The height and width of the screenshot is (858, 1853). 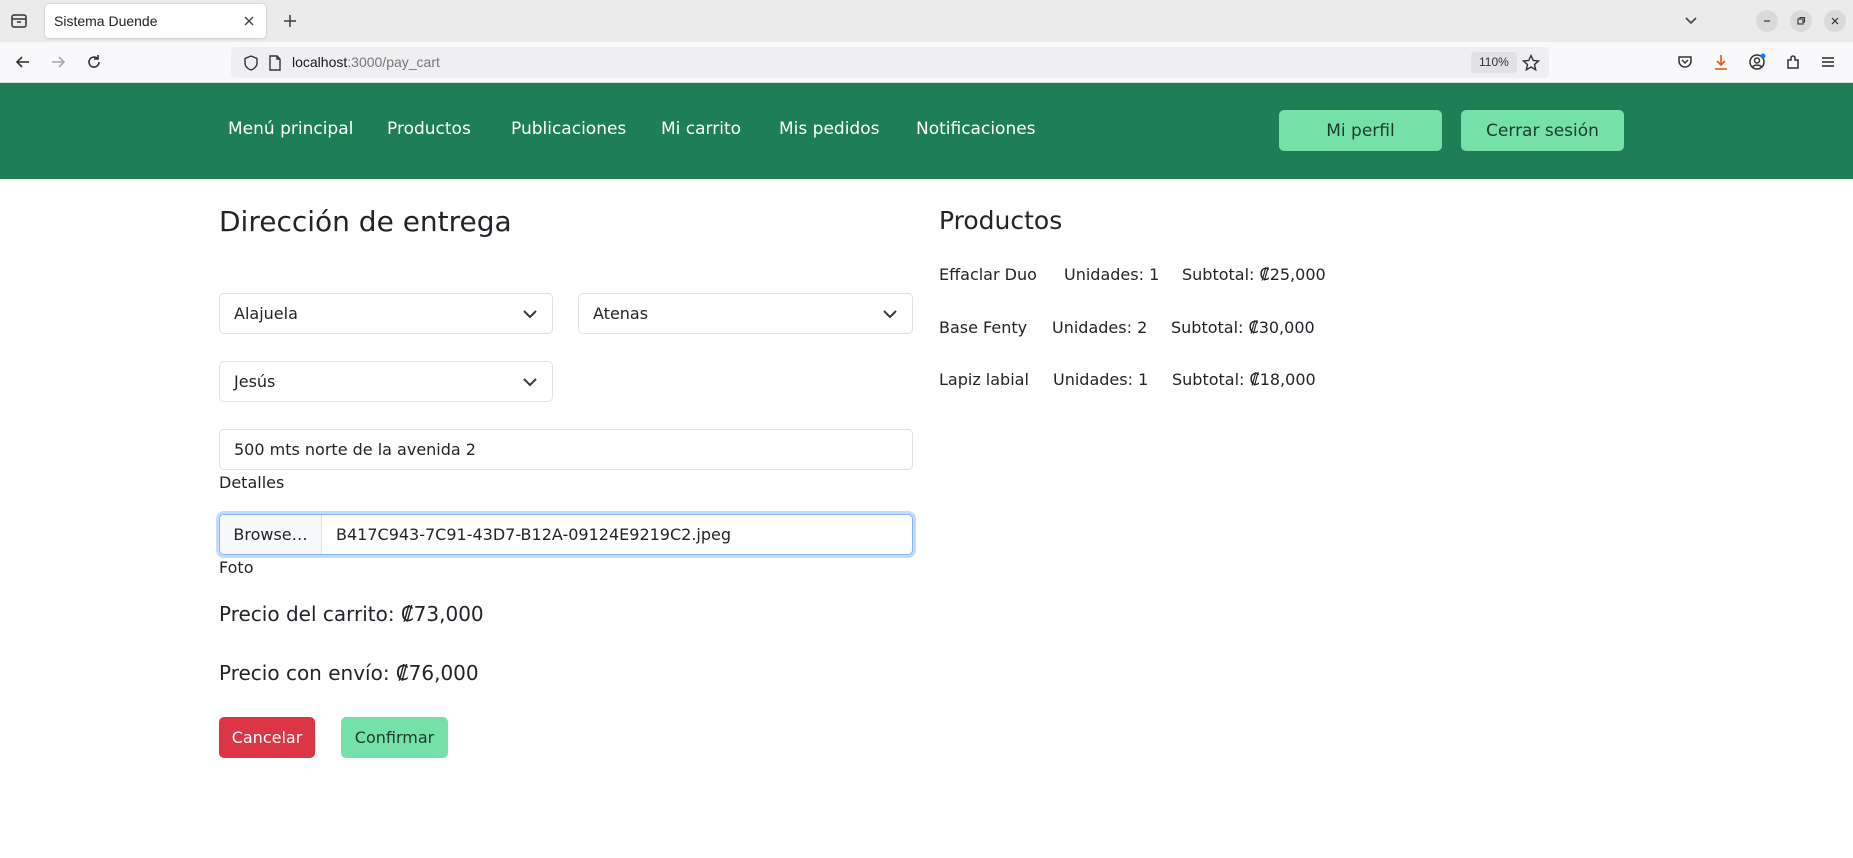 I want to click on forward-arrow-icon, so click(x=58, y=62).